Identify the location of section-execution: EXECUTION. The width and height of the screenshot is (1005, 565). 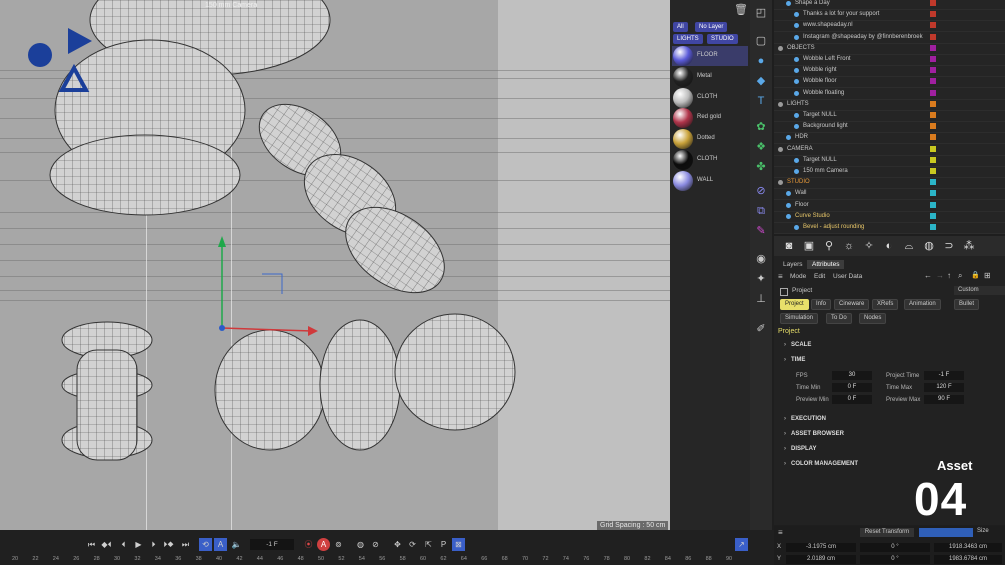
(805, 419).